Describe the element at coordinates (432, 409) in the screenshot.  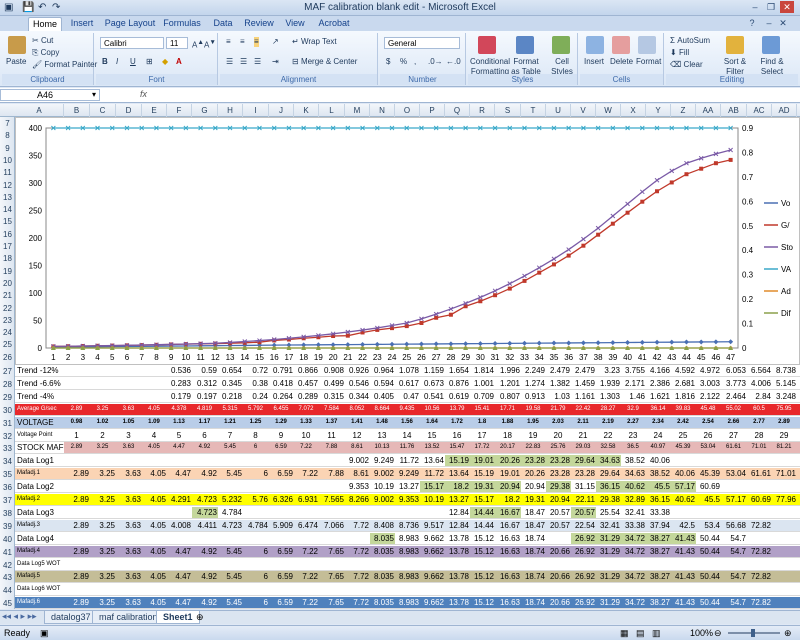
I see `cell: 10.56` at that location.